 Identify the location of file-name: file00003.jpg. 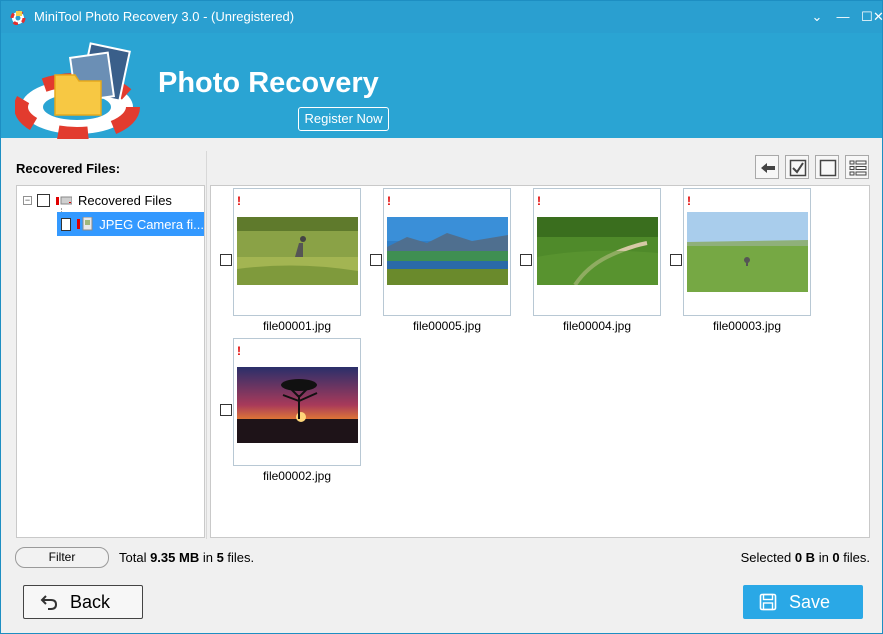
(747, 326).